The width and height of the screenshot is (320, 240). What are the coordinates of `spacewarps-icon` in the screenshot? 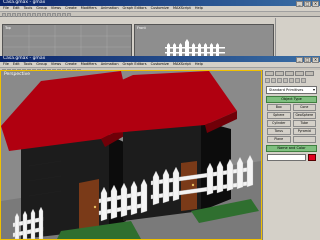 It's located at (297, 80).